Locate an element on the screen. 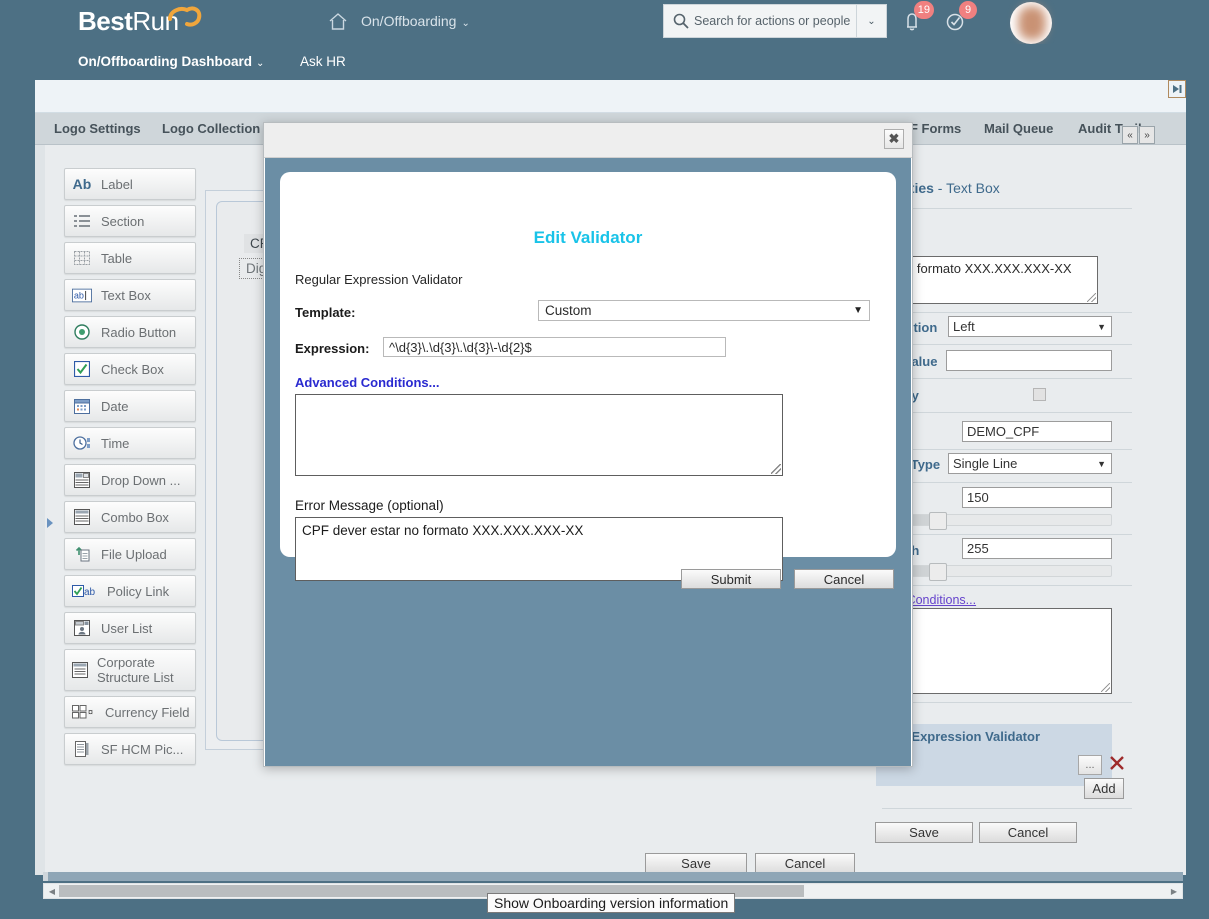 The height and width of the screenshot is (919, 1209). width-slider-knob is located at coordinates (938, 521).